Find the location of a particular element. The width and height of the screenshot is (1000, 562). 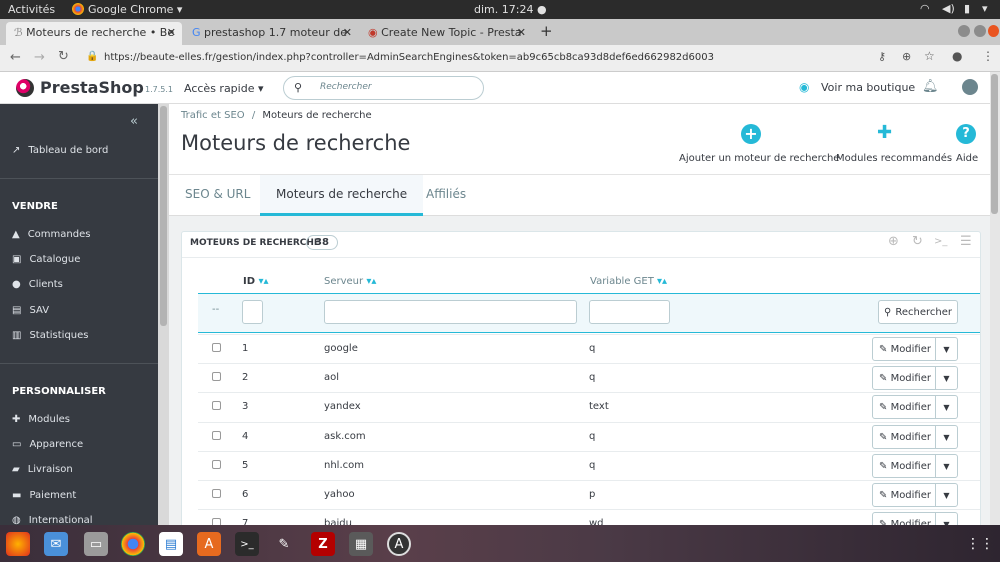

filter-id-input is located at coordinates (252, 312).